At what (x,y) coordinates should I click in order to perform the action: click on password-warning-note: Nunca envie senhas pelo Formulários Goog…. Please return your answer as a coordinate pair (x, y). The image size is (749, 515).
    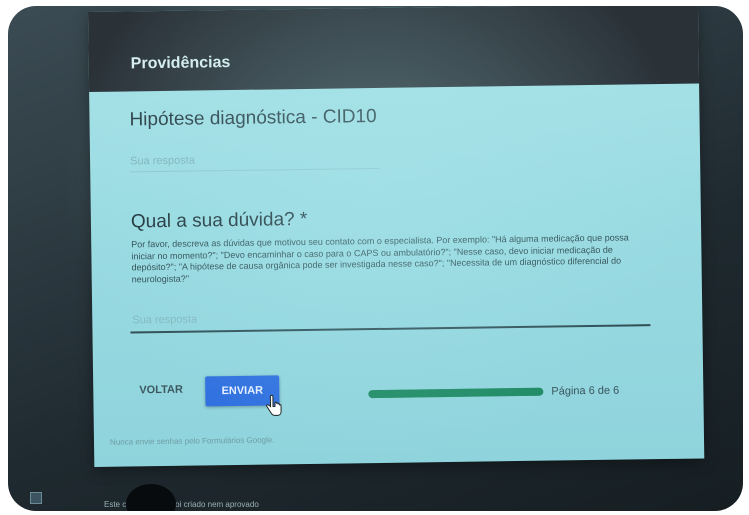
    Looking at the image, I should click on (192, 441).